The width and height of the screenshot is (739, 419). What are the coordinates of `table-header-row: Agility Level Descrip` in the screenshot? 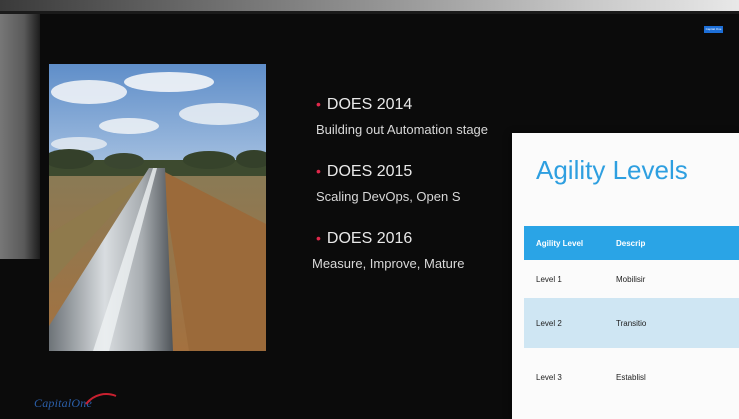 It's located at (631, 243).